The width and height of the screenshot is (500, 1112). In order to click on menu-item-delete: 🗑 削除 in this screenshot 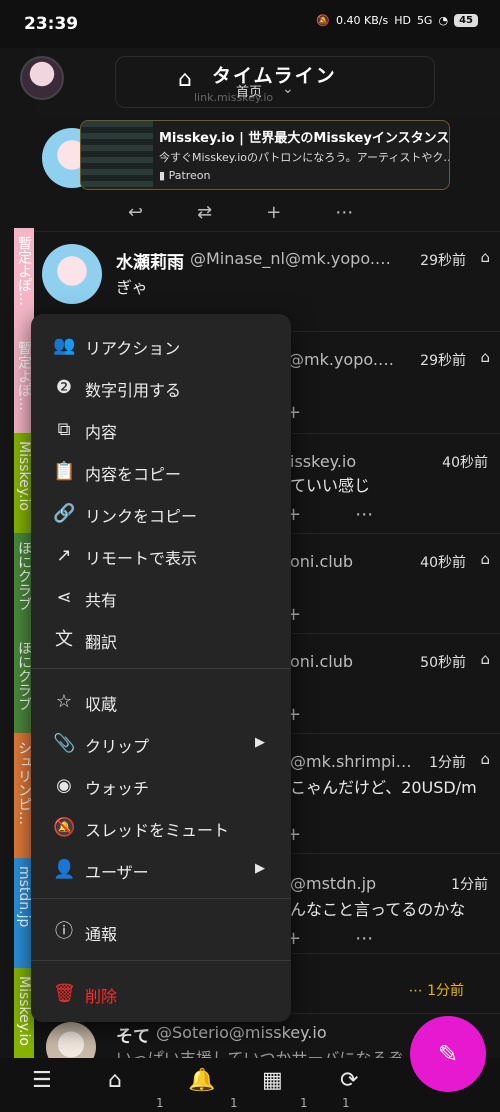, I will do `click(161, 994)`.